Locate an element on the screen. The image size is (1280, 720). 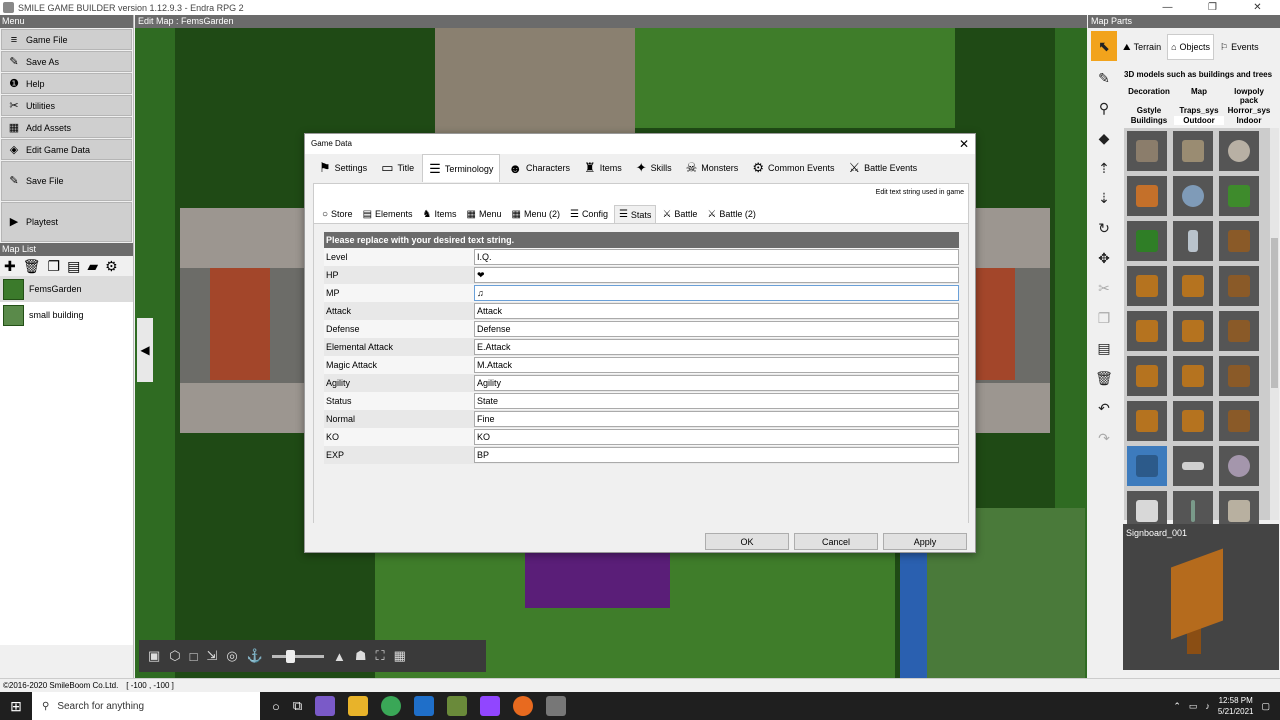
object-cell-selected is located at coordinates (1147, 466).